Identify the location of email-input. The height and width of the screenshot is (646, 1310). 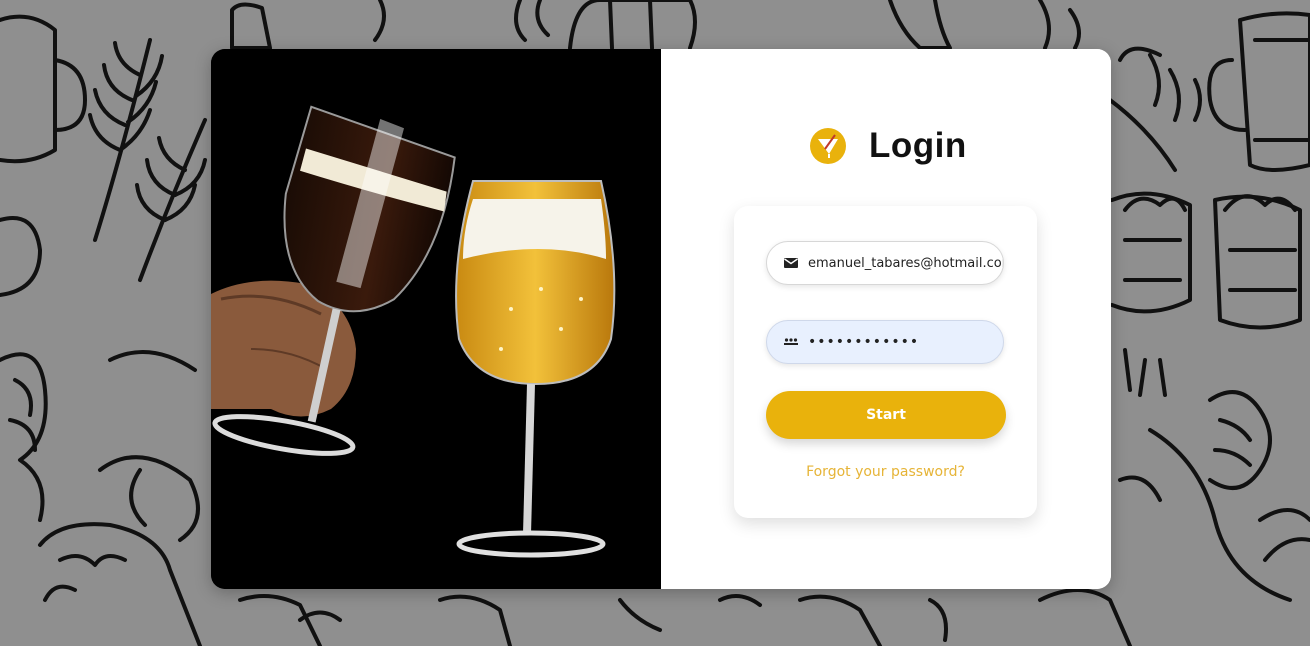
(905, 263).